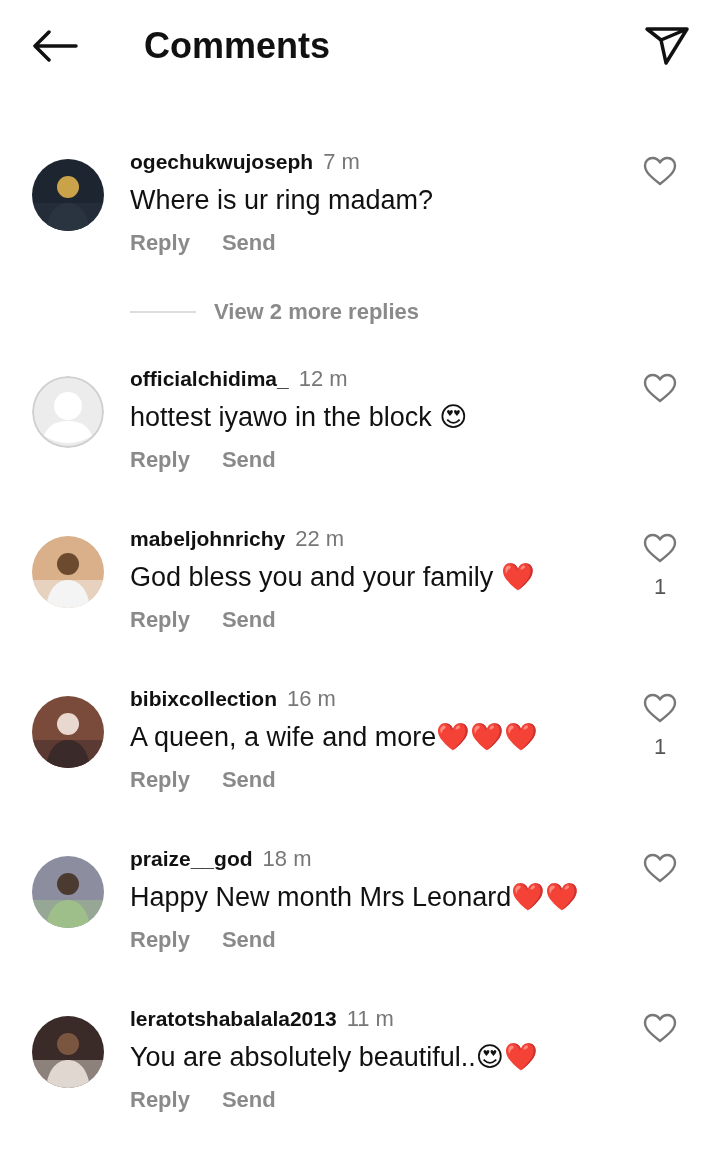 The height and width of the screenshot is (1166, 720). Describe the element at coordinates (334, 1057) in the screenshot. I see `comment-text: You are absolutely beautiful..😍❤` at that location.